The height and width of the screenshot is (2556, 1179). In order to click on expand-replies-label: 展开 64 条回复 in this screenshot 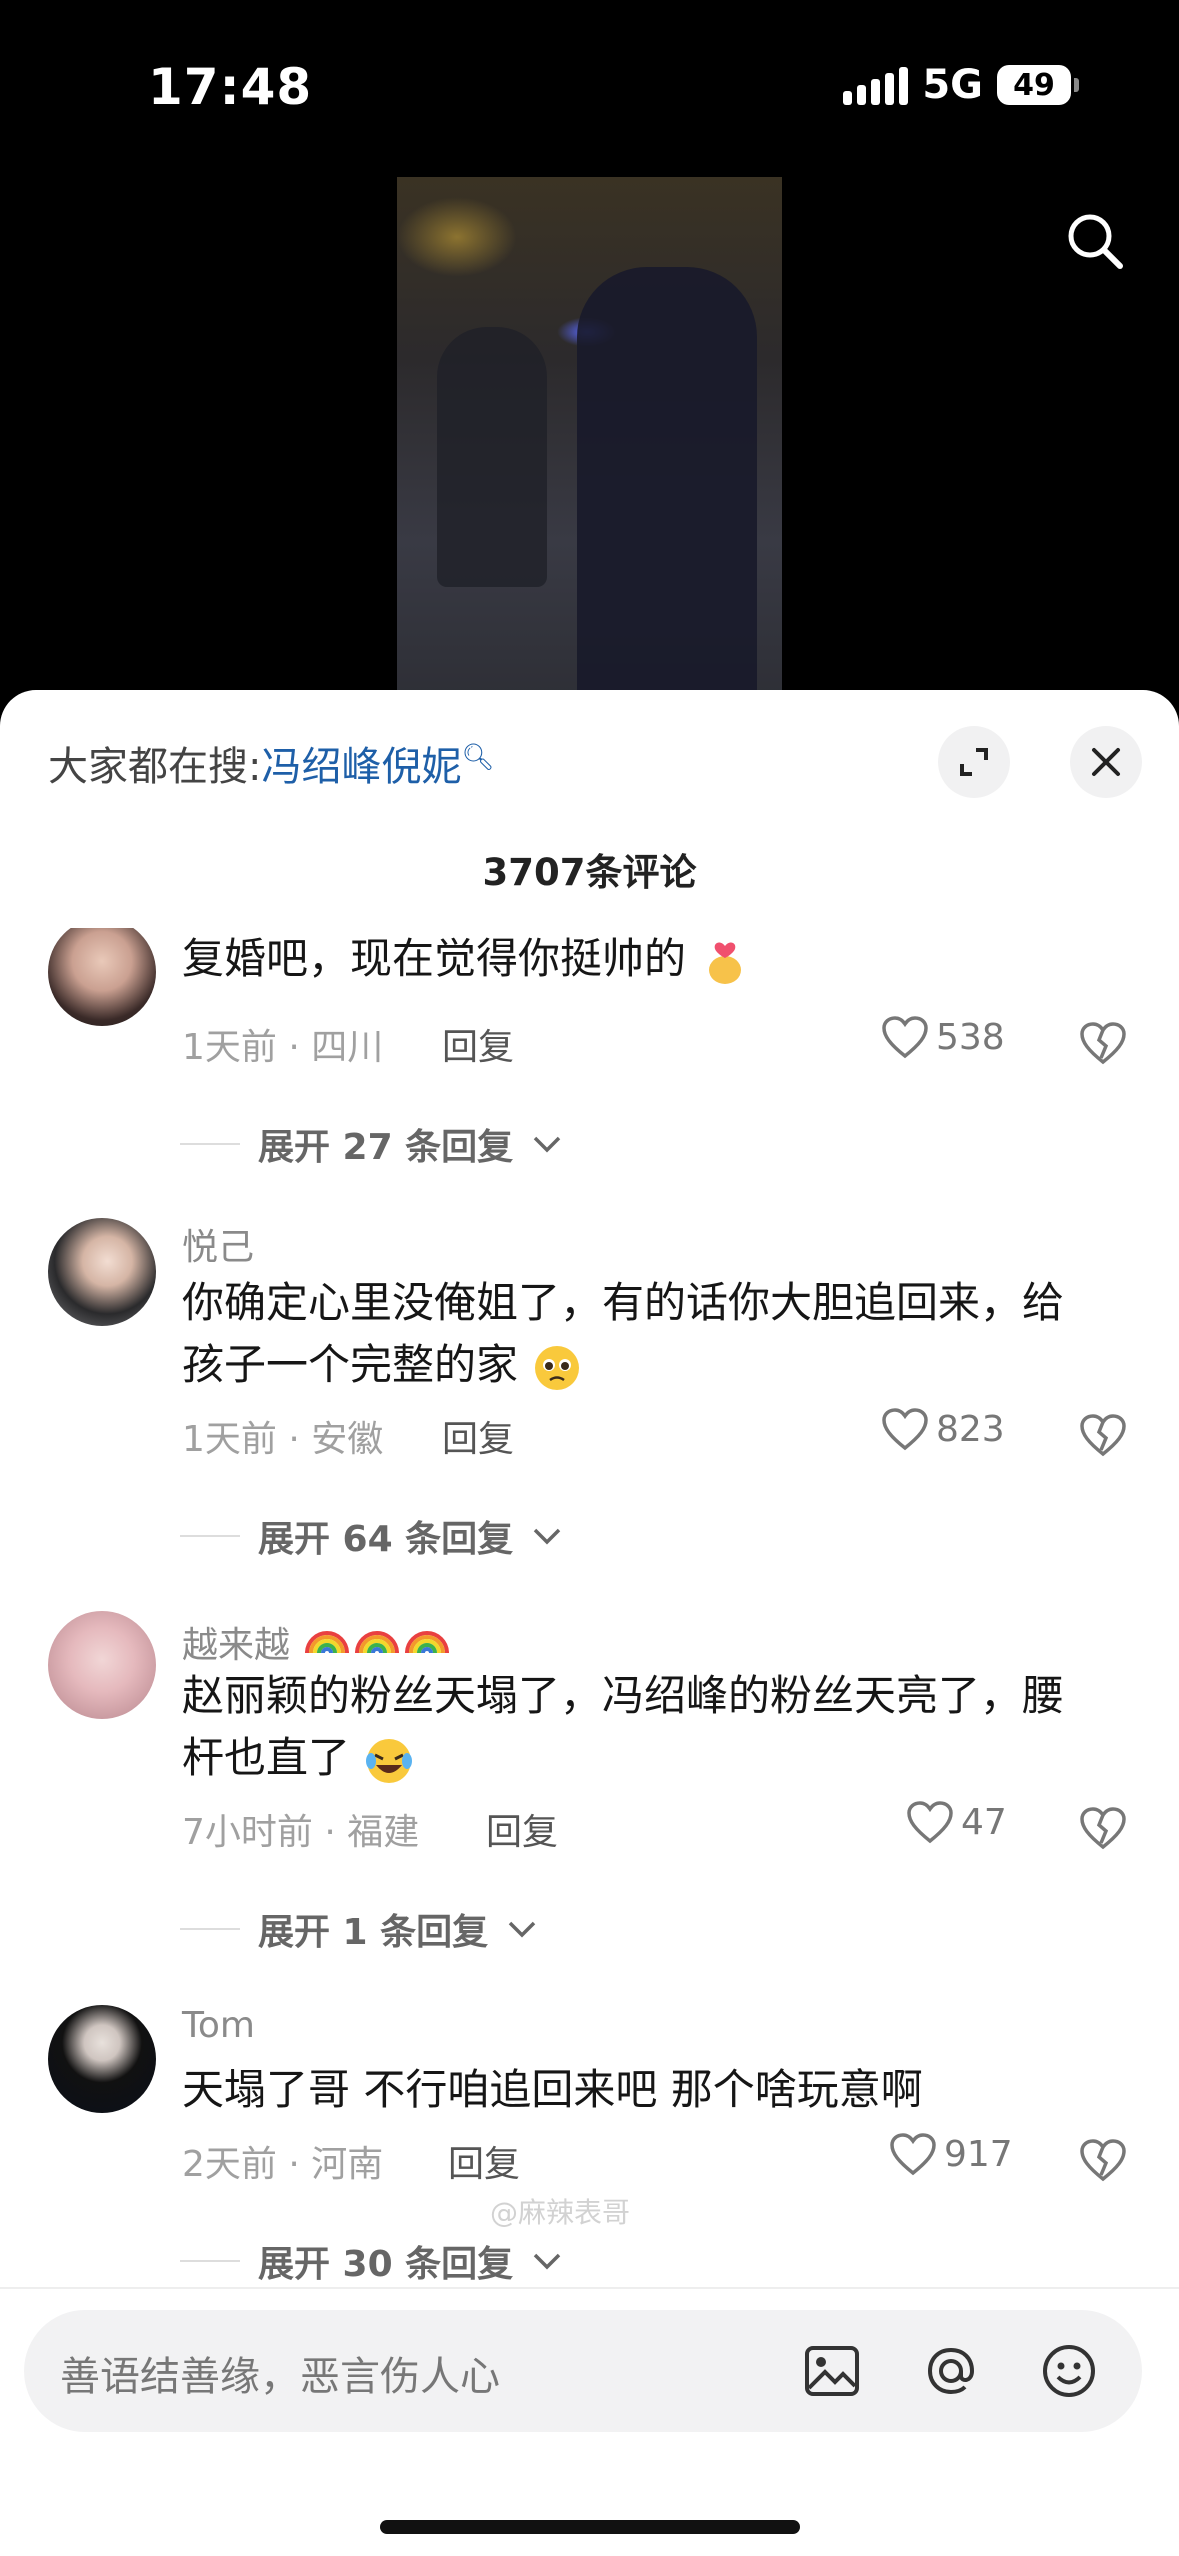, I will do `click(386, 1539)`.